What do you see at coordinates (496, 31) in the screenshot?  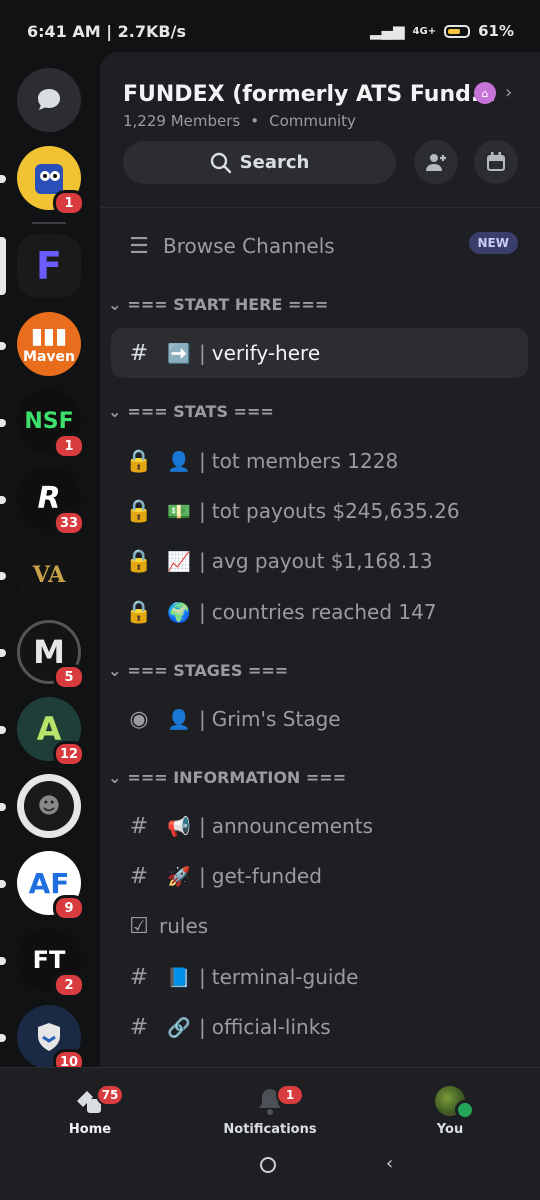 I see `battery-level: 61%` at bounding box center [496, 31].